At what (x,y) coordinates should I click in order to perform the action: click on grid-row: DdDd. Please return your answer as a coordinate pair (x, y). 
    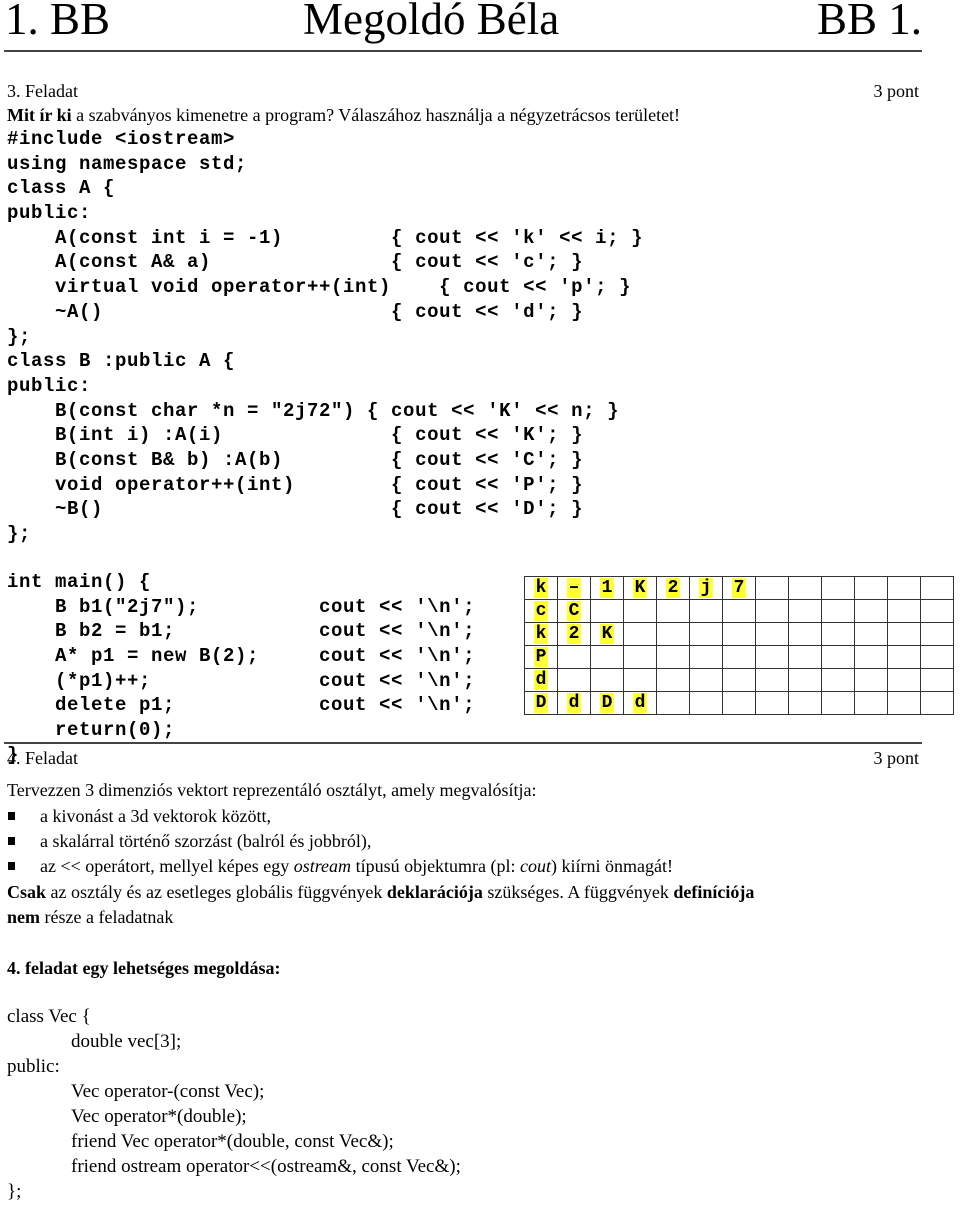
    Looking at the image, I should click on (739, 703).